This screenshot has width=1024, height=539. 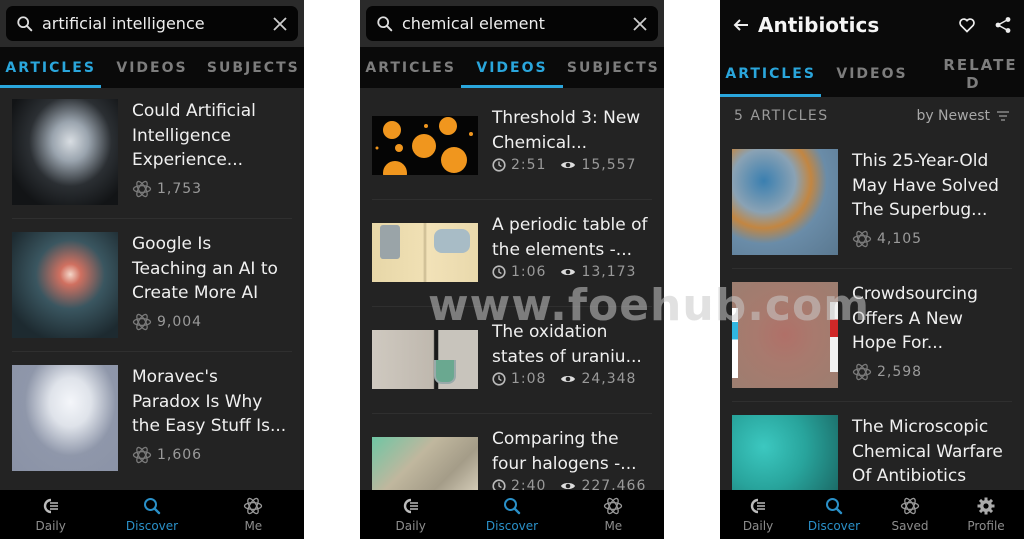 What do you see at coordinates (180, 188) in the screenshot?
I see `reactions-count: 1,753` at bounding box center [180, 188].